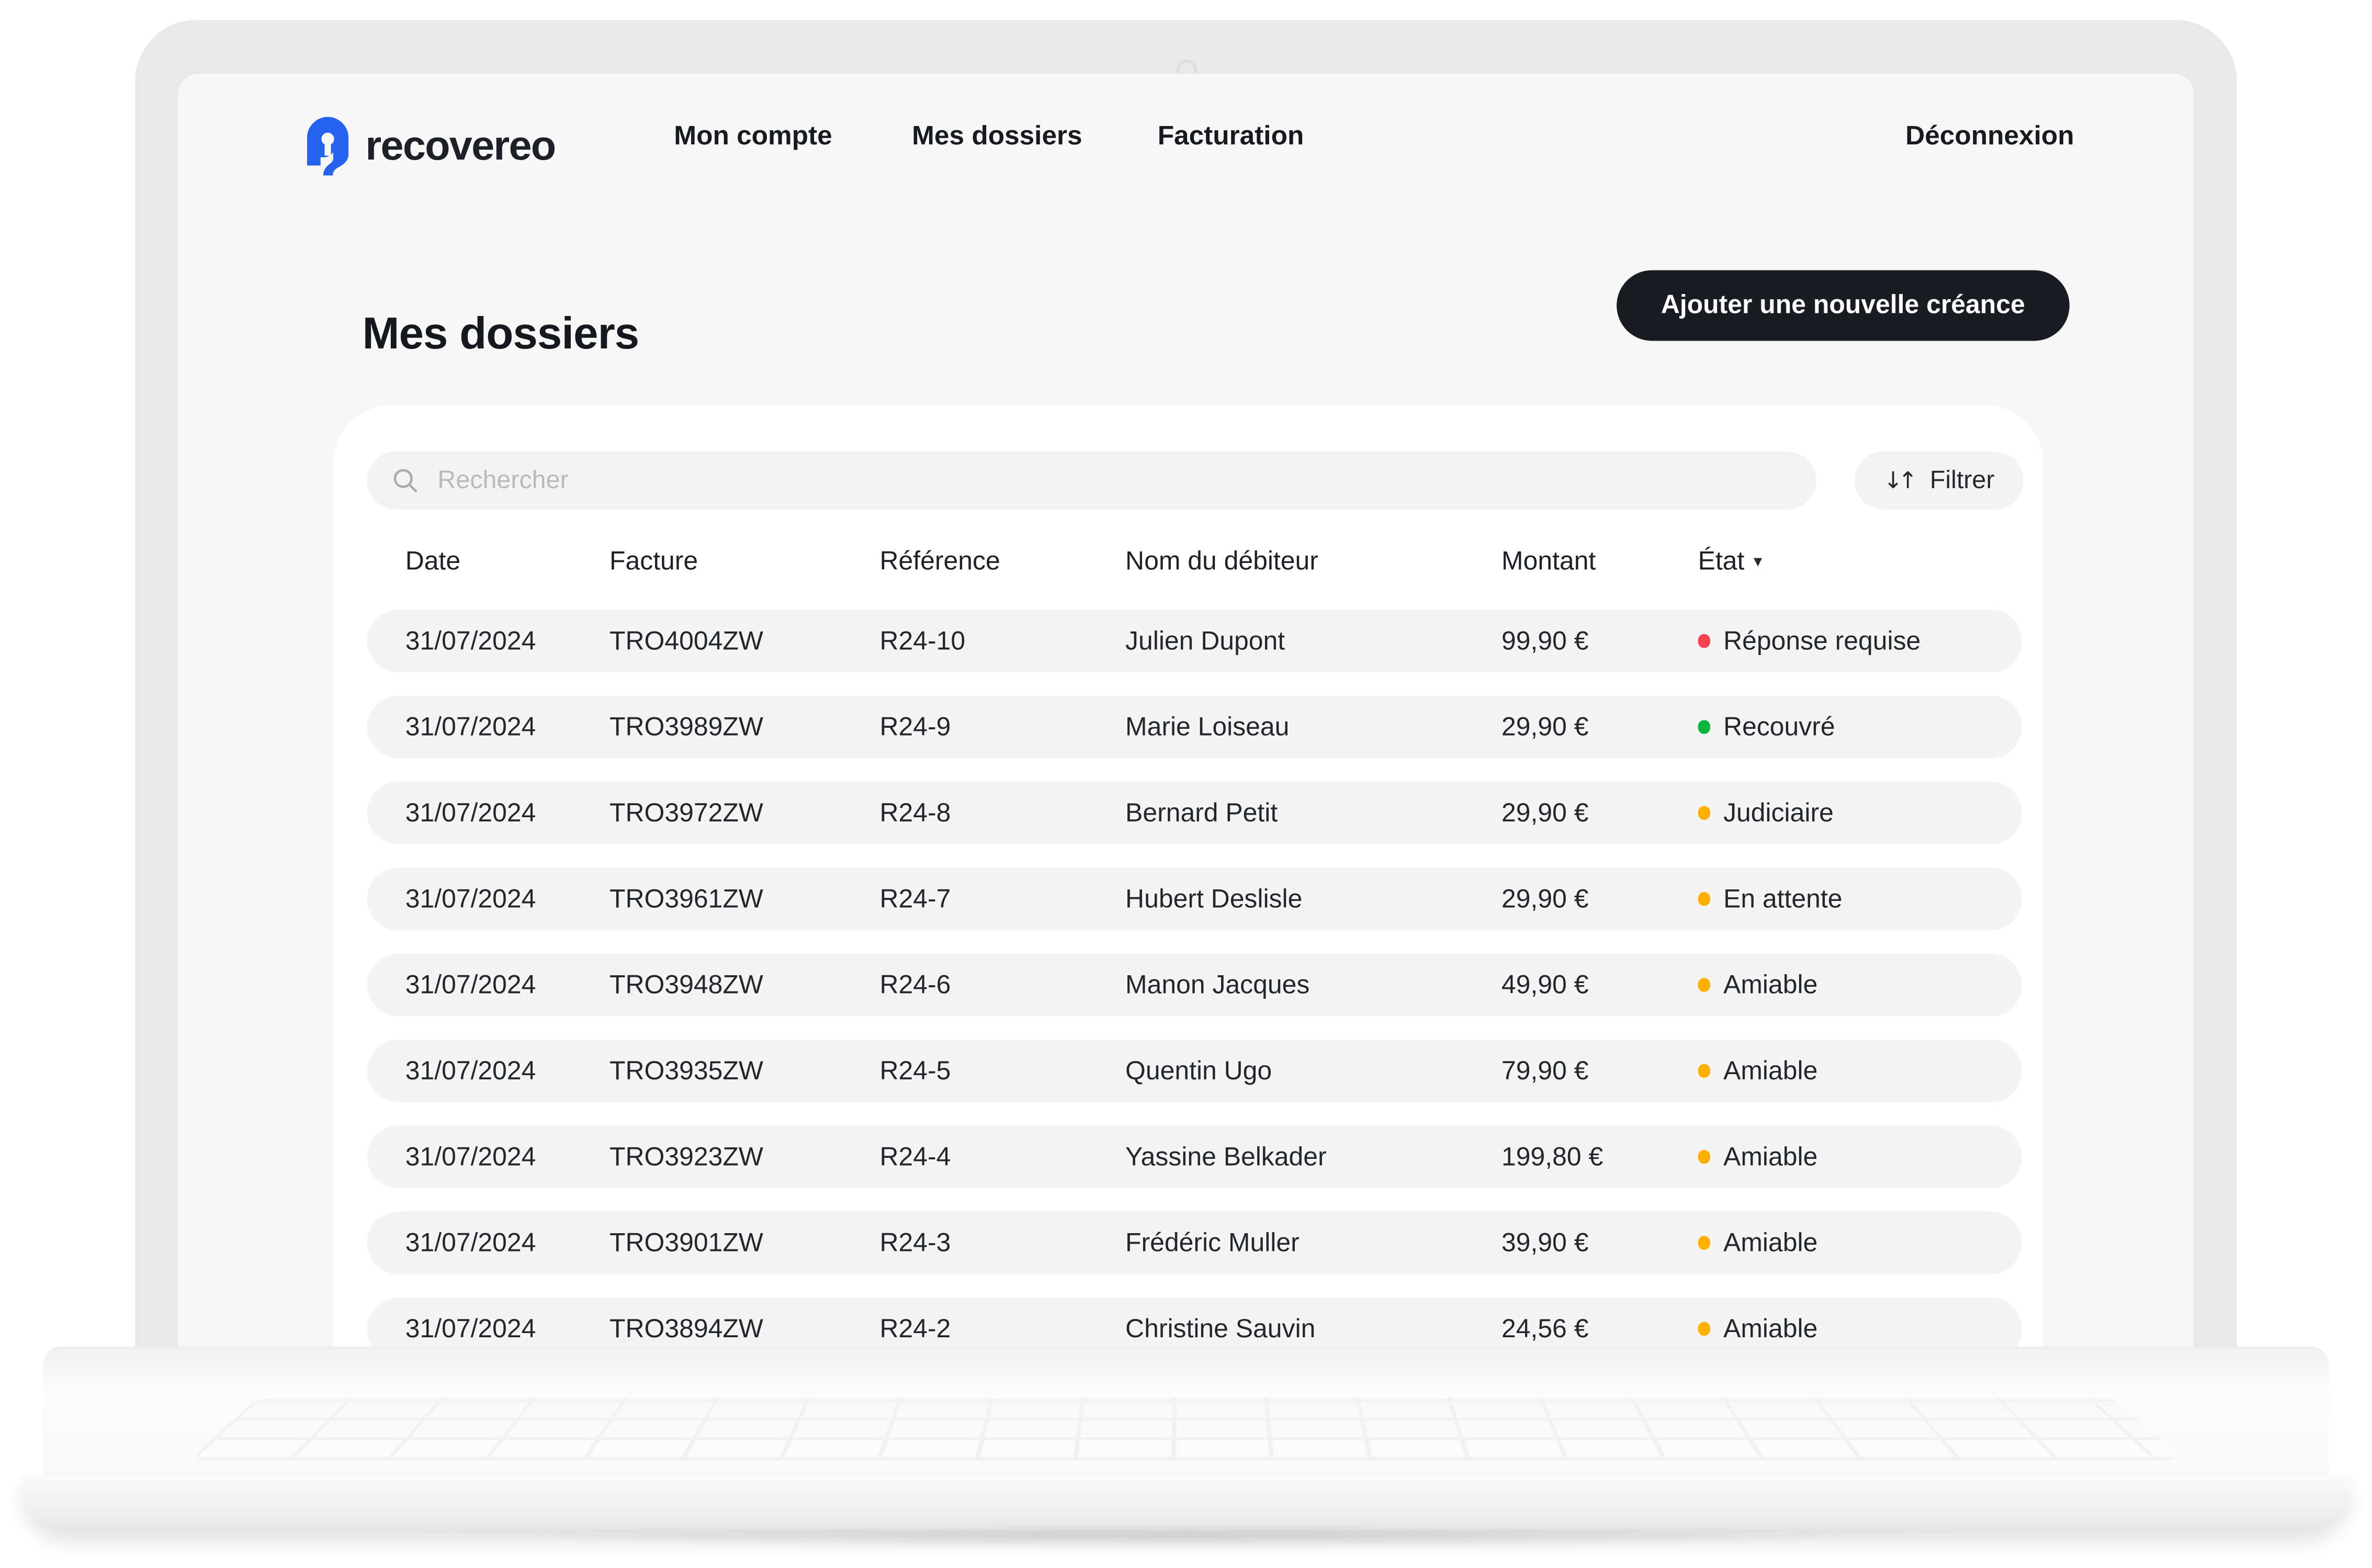 The width and height of the screenshot is (2372, 1568). I want to click on cell-debtor: Frédéric Muller, so click(1213, 1243).